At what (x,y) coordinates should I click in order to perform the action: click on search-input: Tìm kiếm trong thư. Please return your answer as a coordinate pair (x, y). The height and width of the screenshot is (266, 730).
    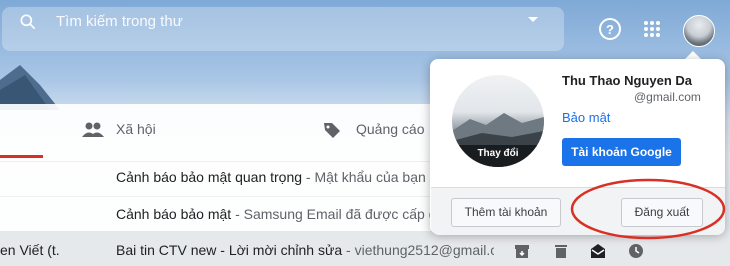
    Looking at the image, I should click on (119, 21).